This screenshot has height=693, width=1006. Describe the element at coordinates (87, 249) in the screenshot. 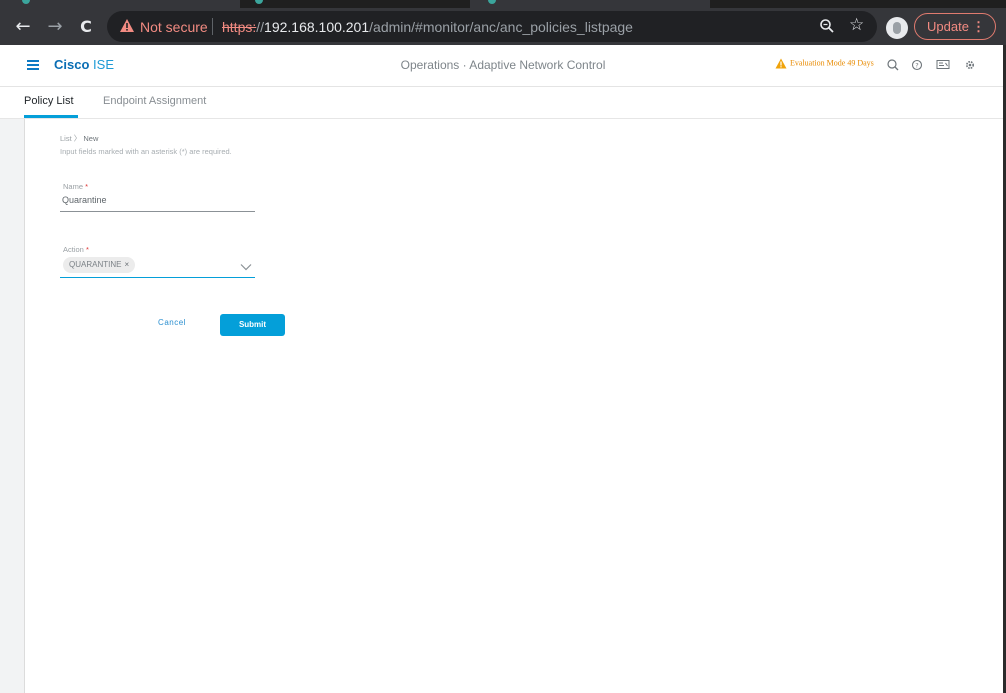

I see `action-required-mark: *` at that location.